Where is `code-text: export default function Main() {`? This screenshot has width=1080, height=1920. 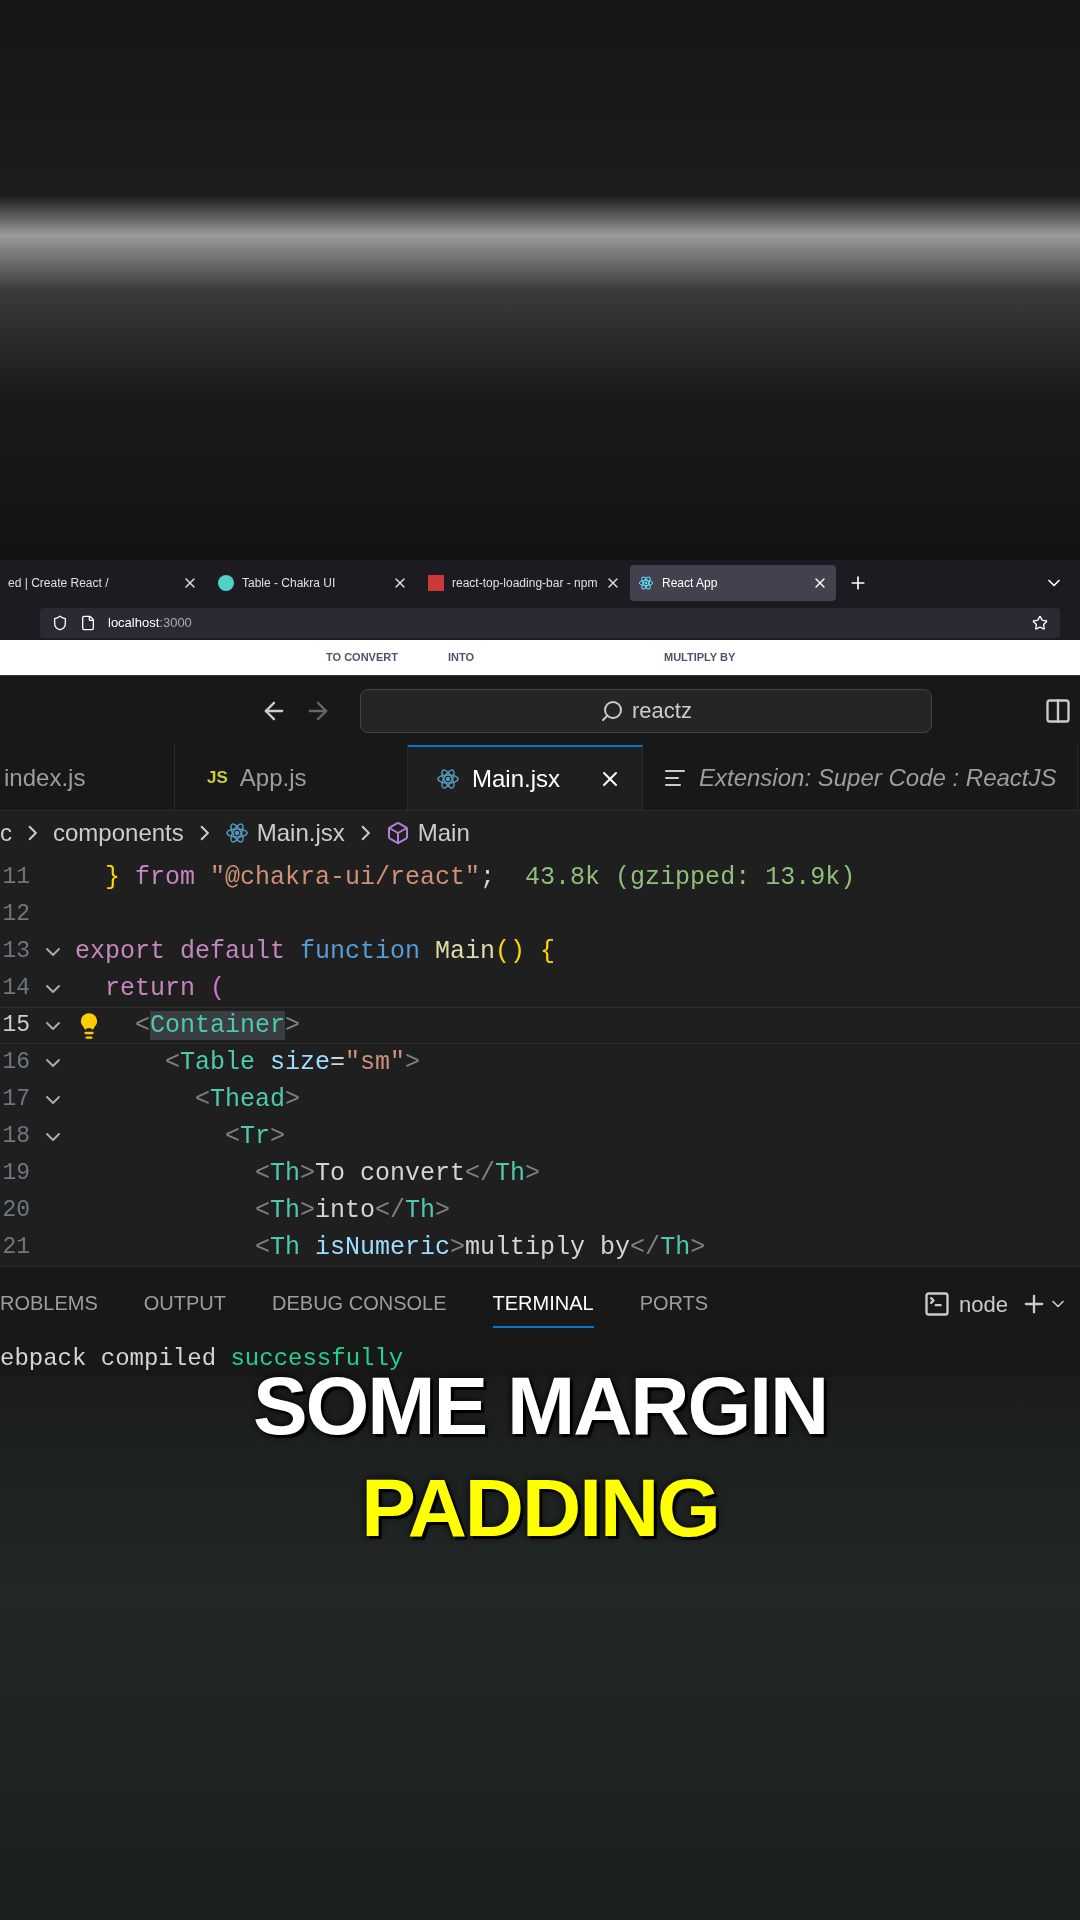 code-text: export default function Main() { is located at coordinates (315, 951).